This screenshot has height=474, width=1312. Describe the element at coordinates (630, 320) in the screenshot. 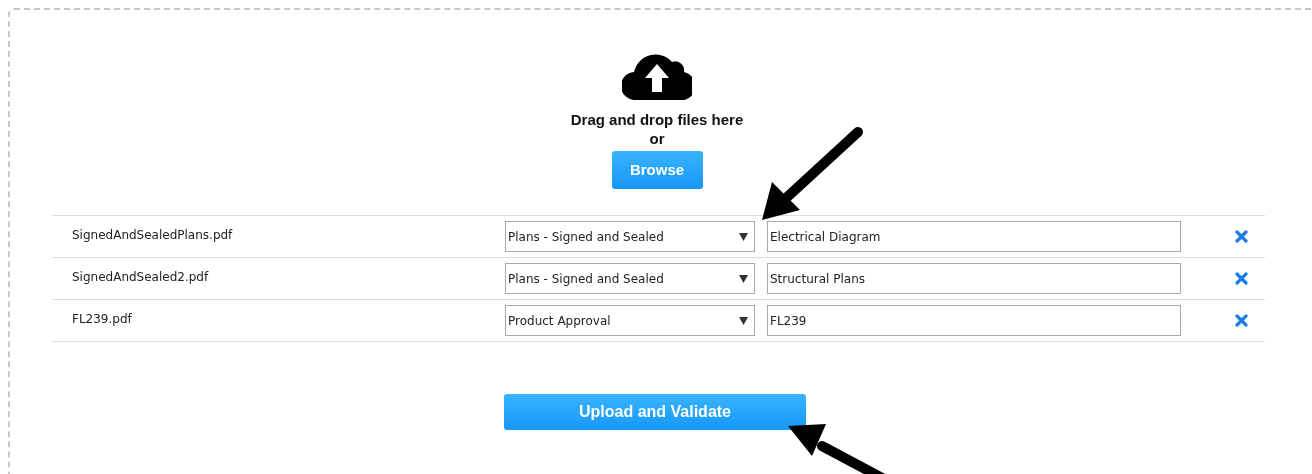

I see `category-select: Product Approval` at that location.